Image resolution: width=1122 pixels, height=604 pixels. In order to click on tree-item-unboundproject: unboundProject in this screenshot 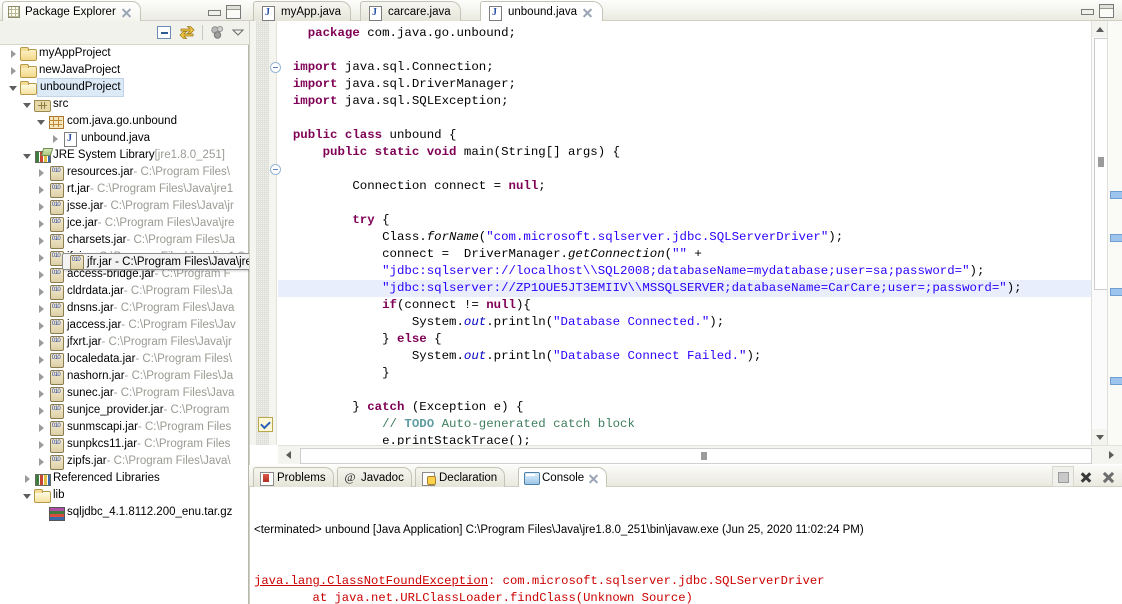, I will do `click(124, 87)`.